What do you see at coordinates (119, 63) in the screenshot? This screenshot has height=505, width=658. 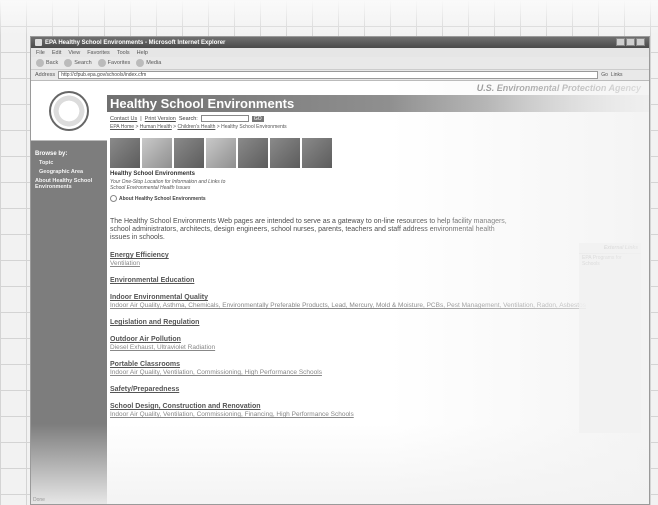 I see `favorites-label: Favorites` at bounding box center [119, 63].